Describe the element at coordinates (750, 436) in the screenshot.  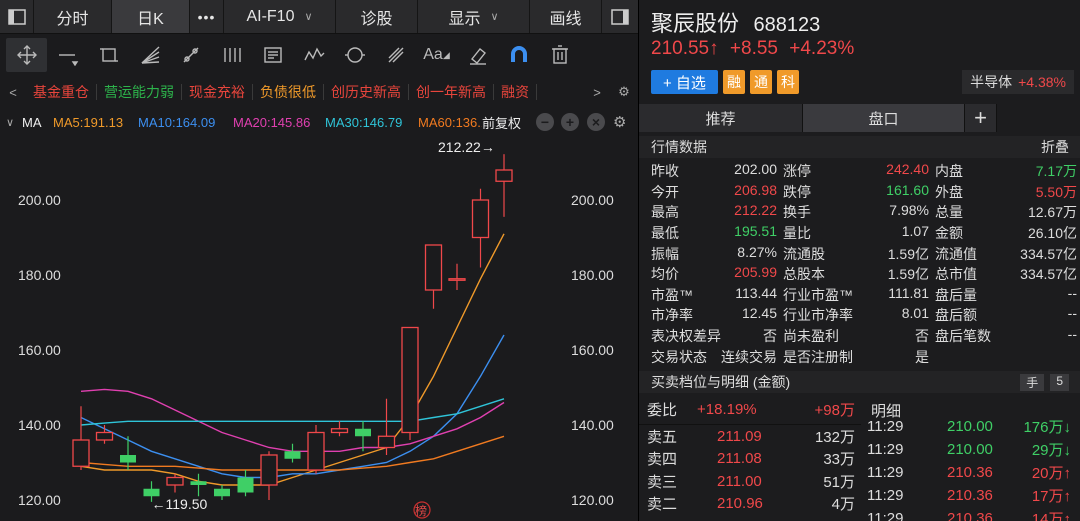
I see `ask-row: 卖五 211.09 132万` at that location.